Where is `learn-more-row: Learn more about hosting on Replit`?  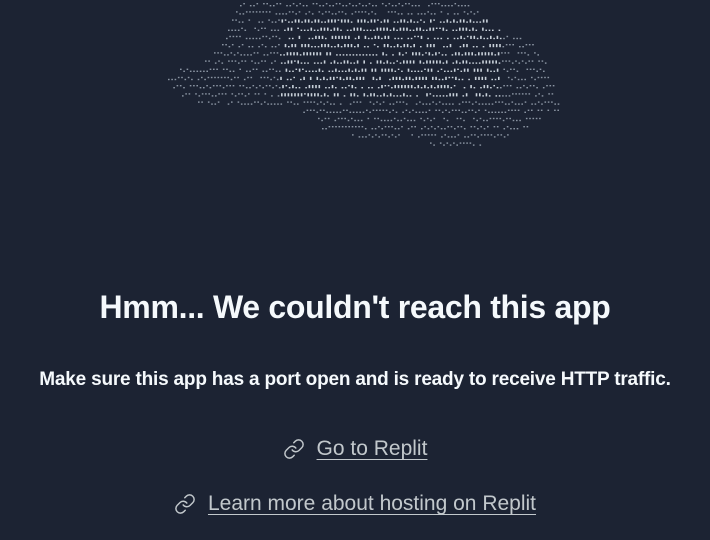
learn-more-row: Learn more about hosting on Replit is located at coordinates (355, 504).